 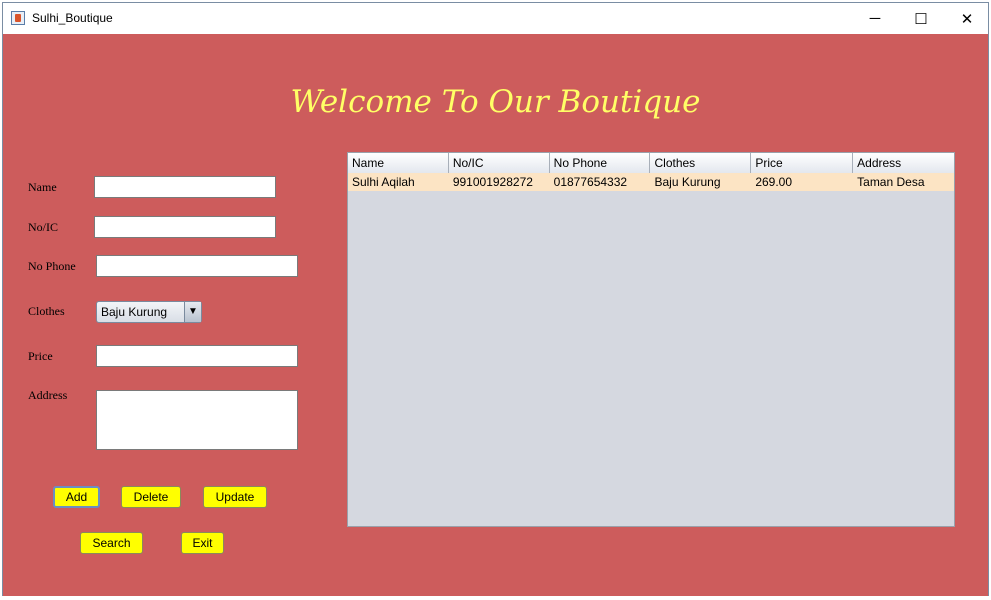 What do you see at coordinates (600, 182) in the screenshot?
I see `cell-phone: 01877654332` at bounding box center [600, 182].